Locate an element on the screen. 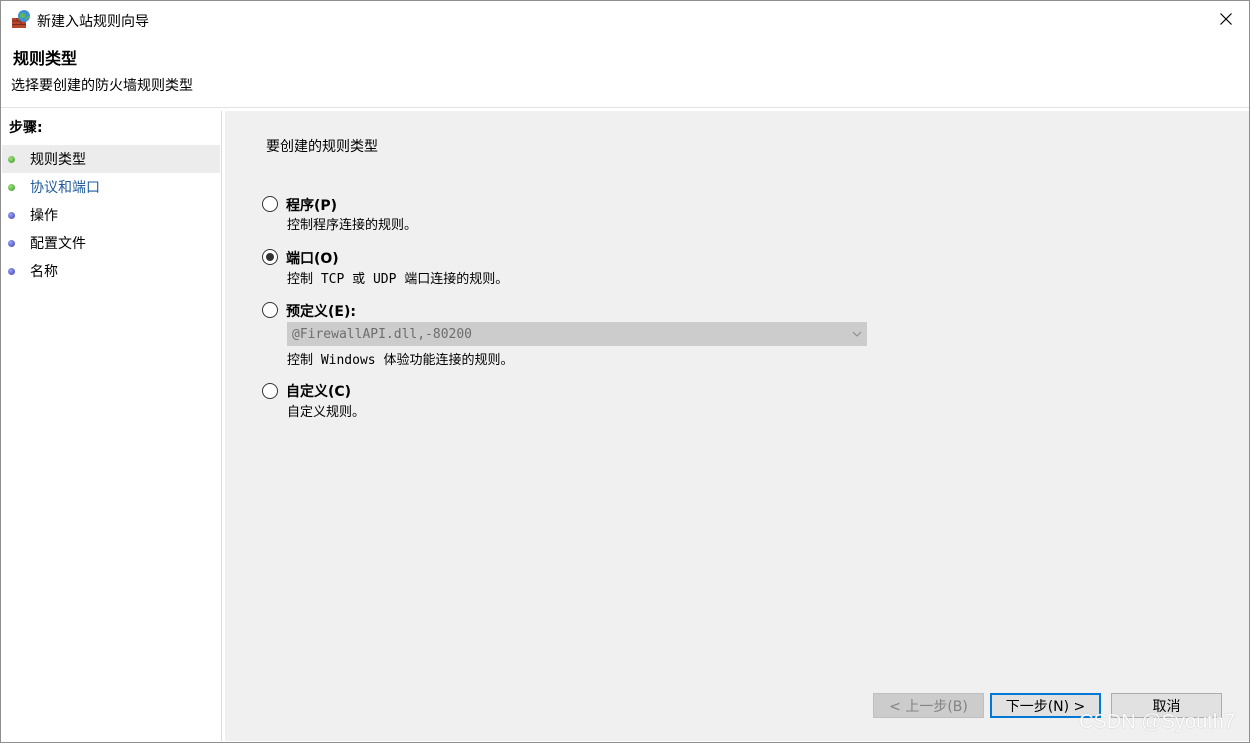  option-port-label: 端口(O) is located at coordinates (312, 258).